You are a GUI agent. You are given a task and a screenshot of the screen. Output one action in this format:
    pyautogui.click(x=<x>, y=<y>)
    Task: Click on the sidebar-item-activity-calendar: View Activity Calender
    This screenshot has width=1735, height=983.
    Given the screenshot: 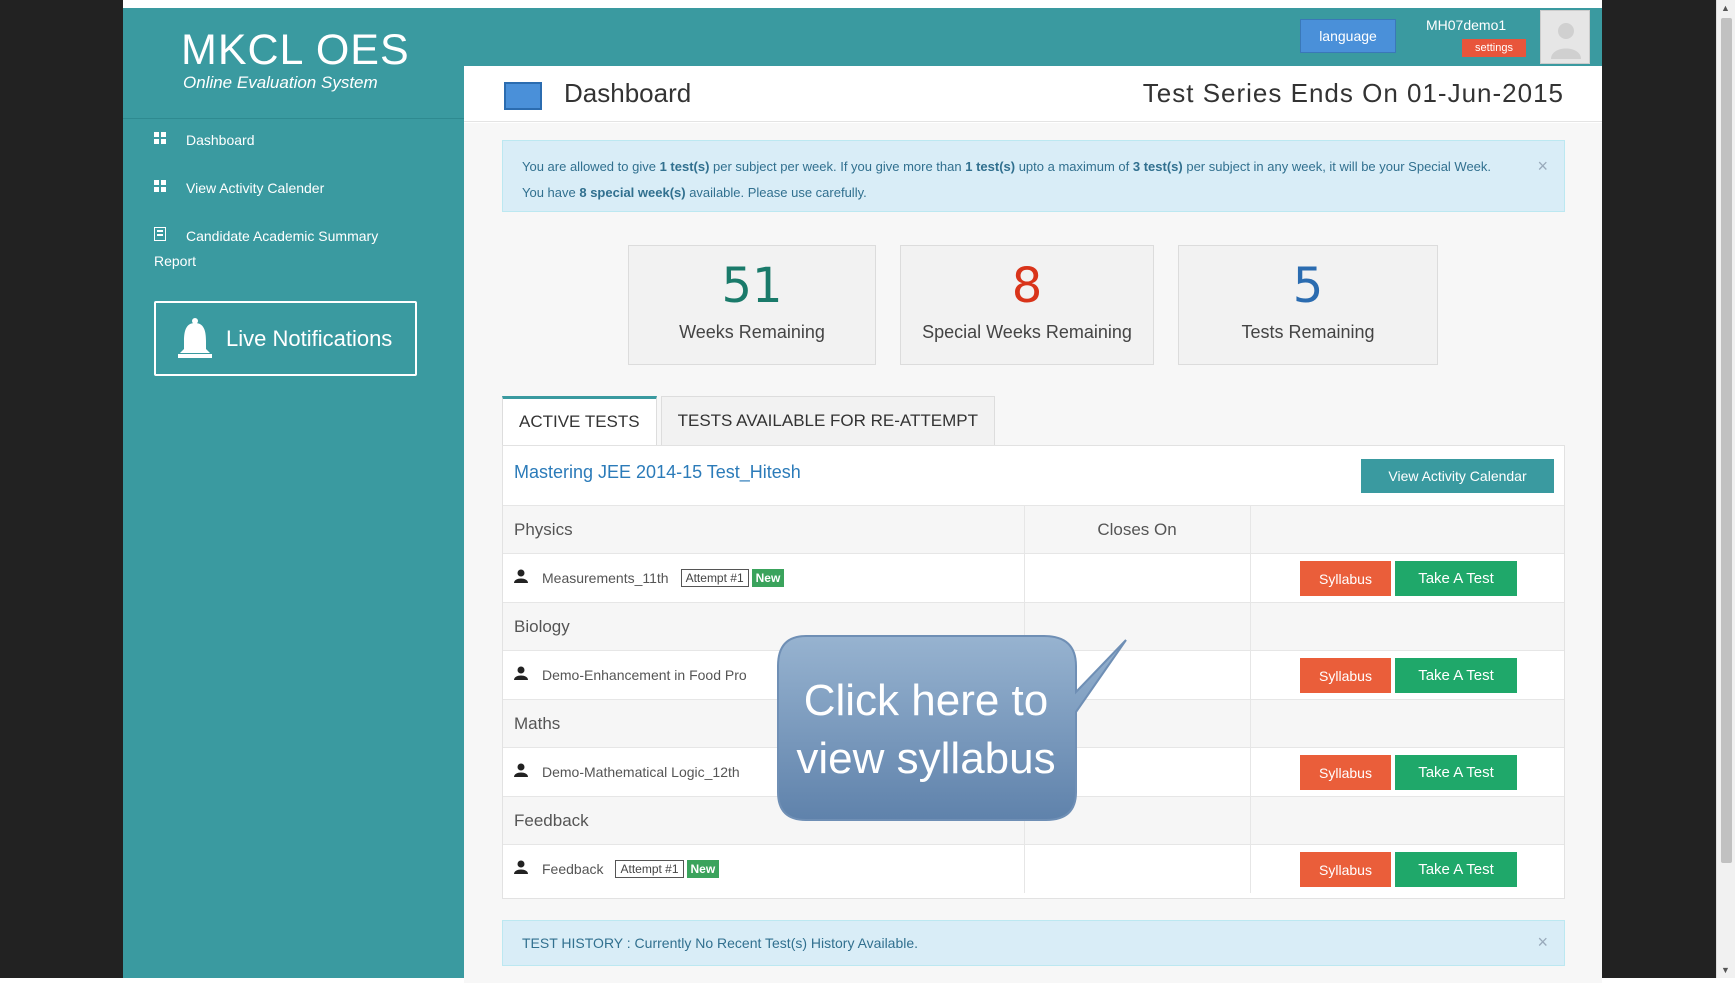 What is the action you would take?
    pyautogui.click(x=294, y=188)
    